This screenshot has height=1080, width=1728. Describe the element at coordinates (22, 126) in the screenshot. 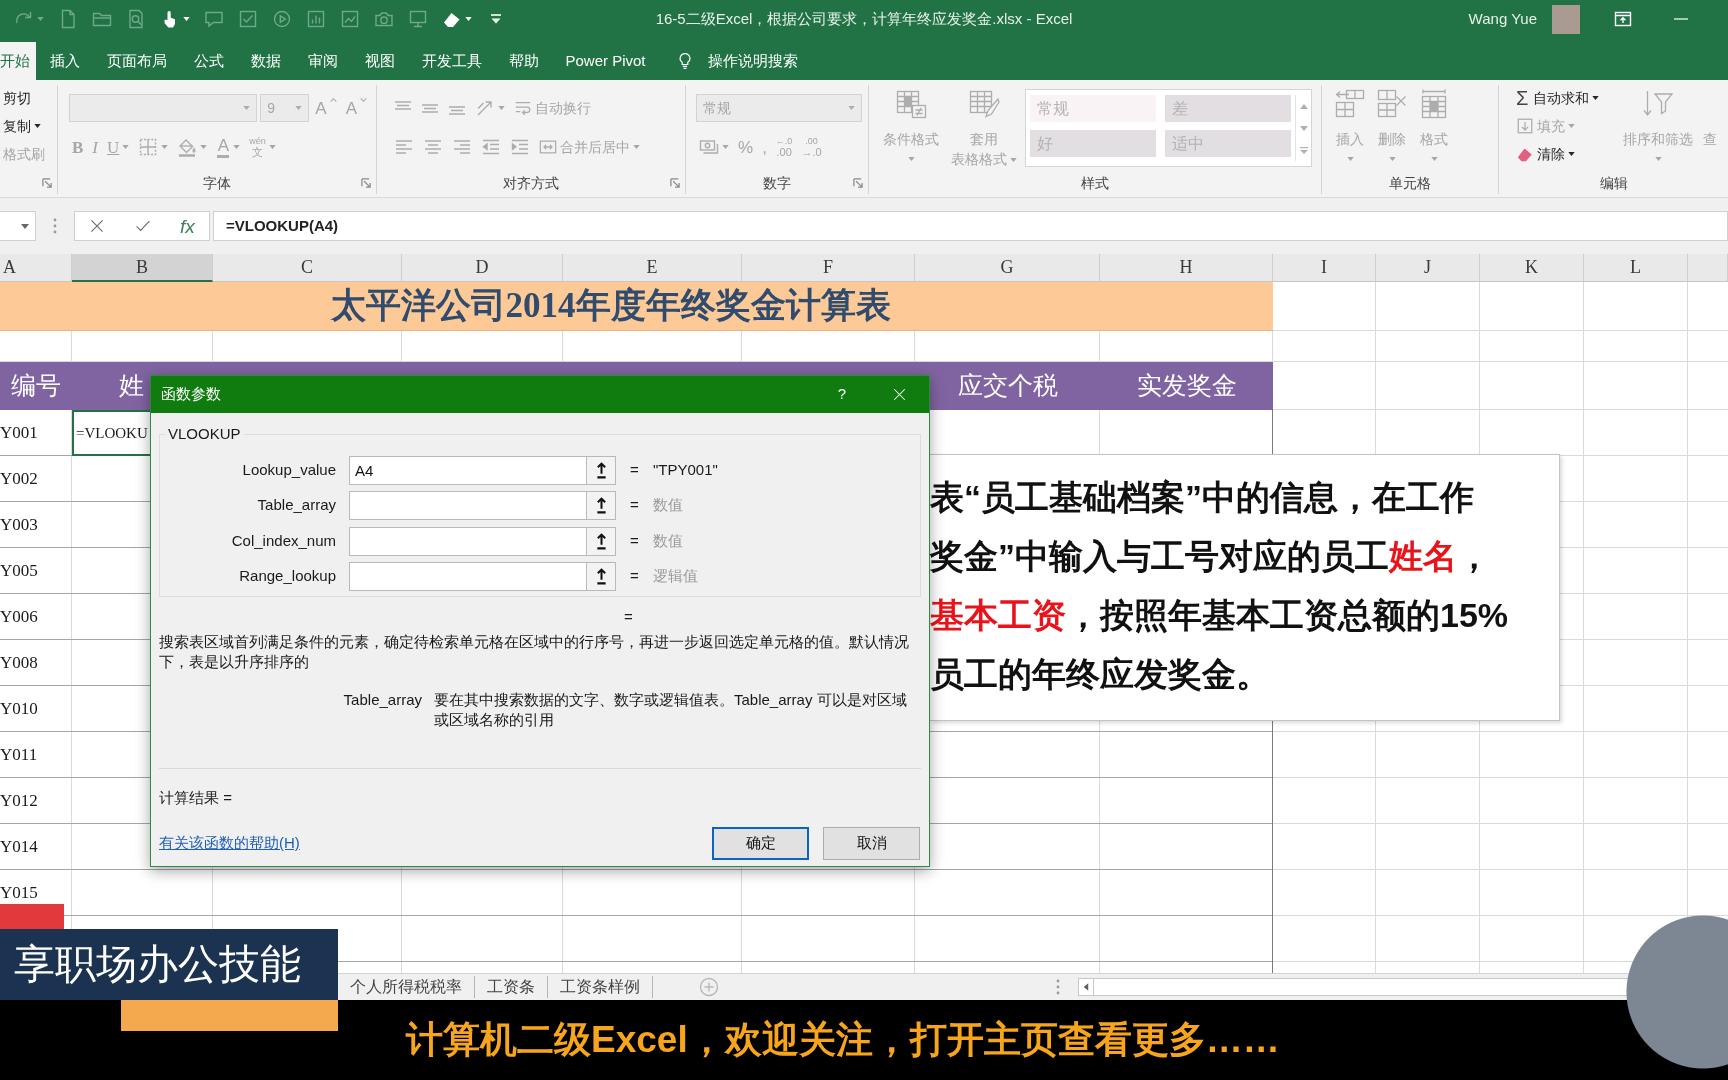

I see `ribbon-button: 复制` at that location.